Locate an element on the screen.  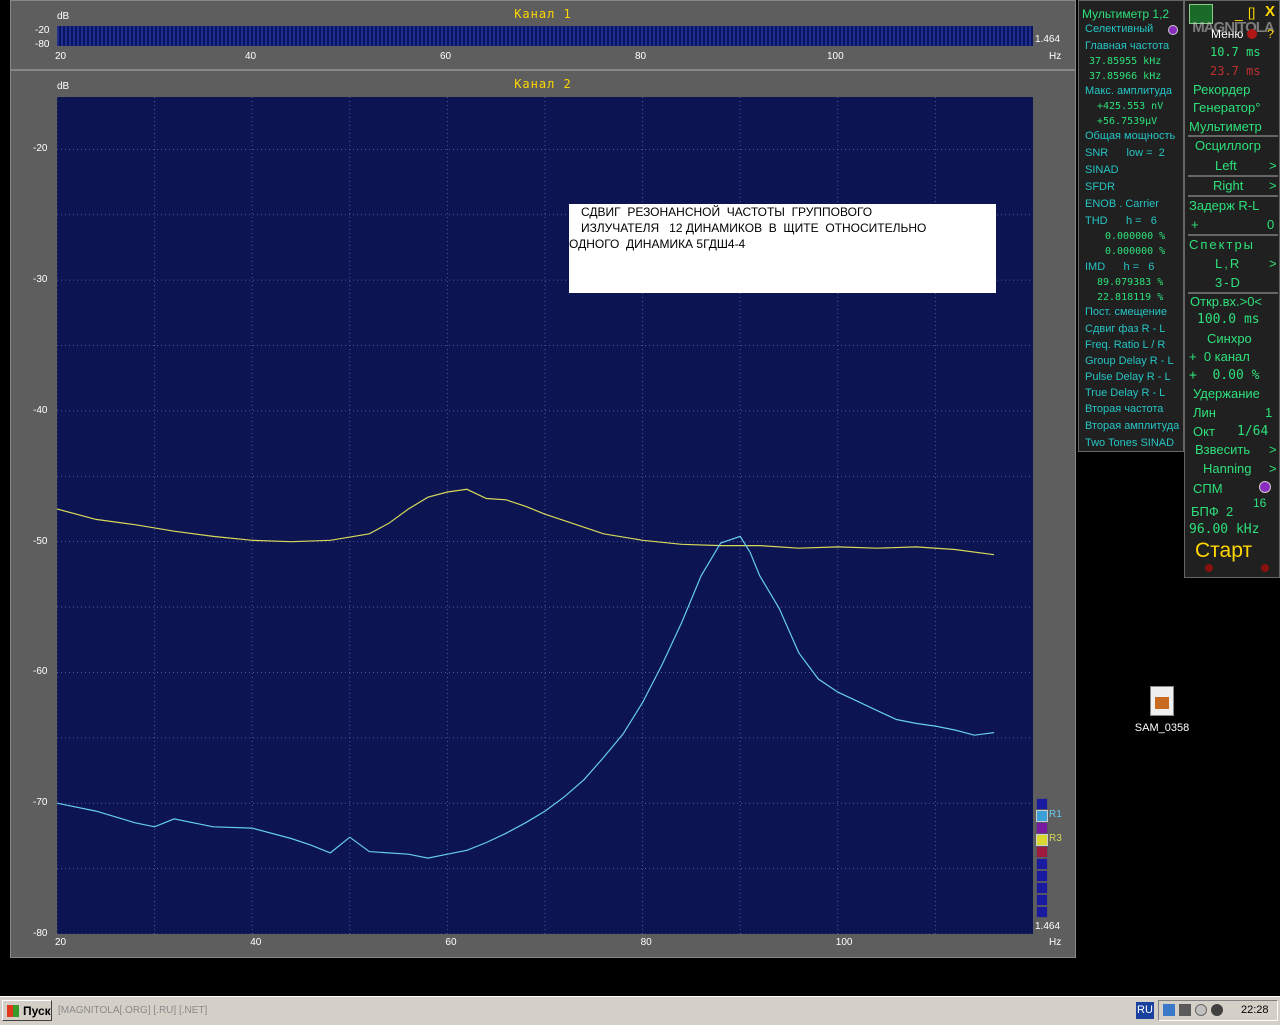
lin-value: 1 is located at coordinates (1269, 412).